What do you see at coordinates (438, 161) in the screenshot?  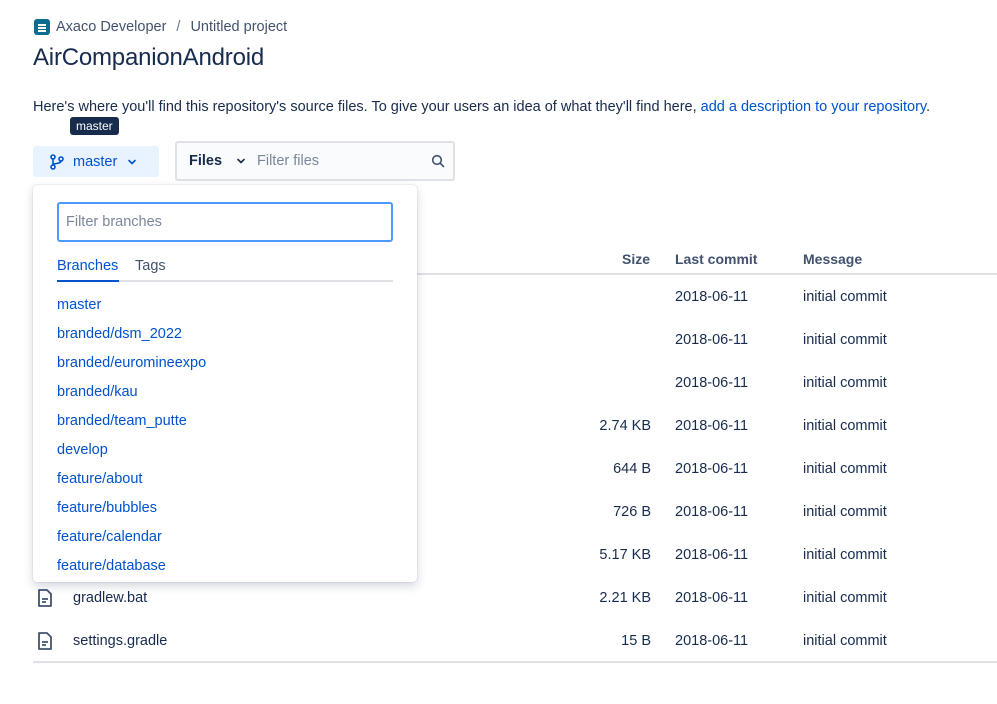 I see `search-icon` at bounding box center [438, 161].